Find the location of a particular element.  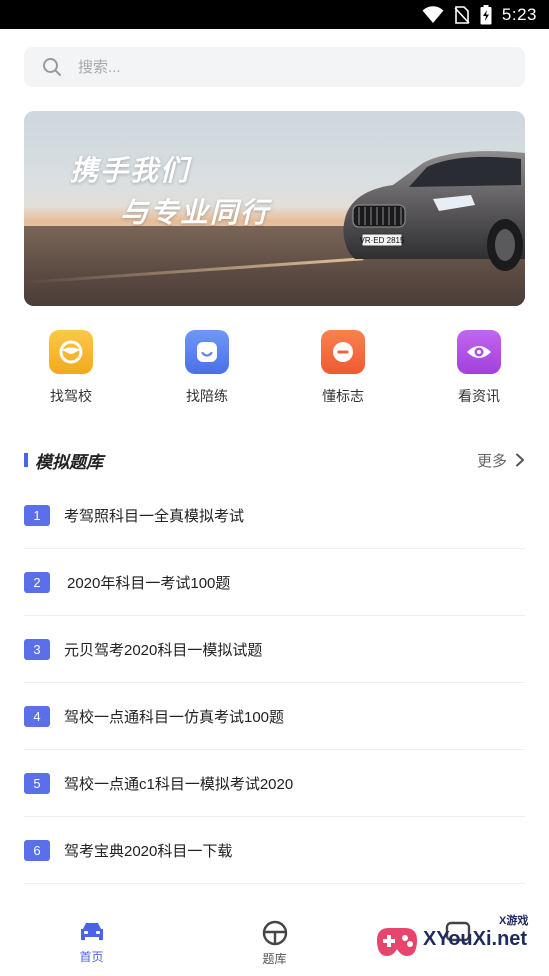

tab-label: 首页 is located at coordinates (91, 957).